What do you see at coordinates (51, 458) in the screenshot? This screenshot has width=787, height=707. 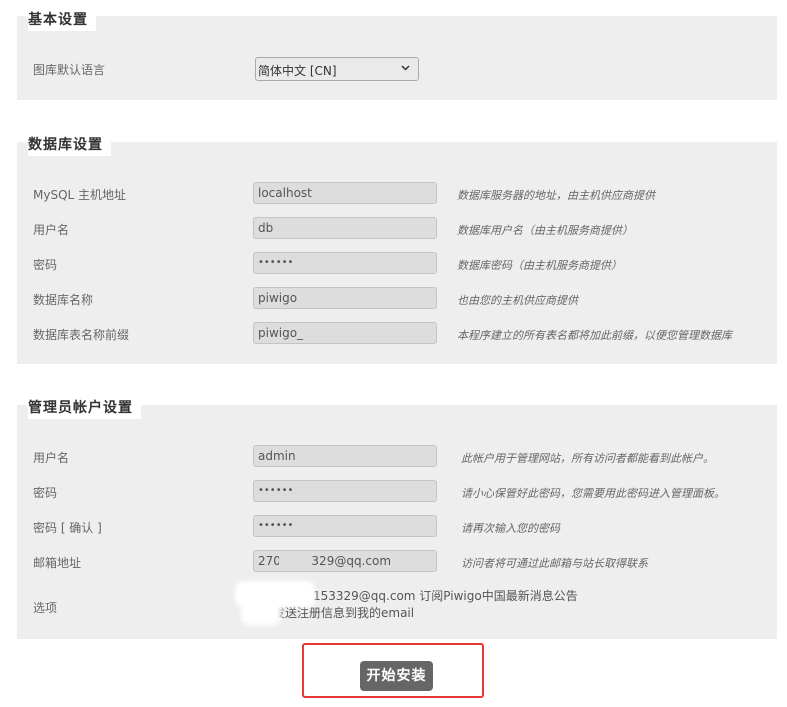 I see `admin-user-label: 用户名` at bounding box center [51, 458].